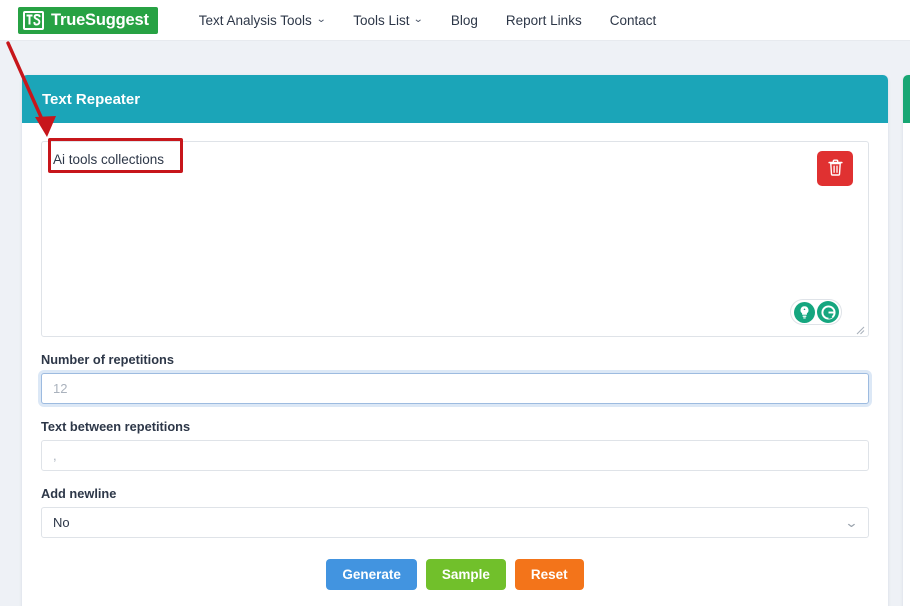 The width and height of the screenshot is (910, 606). Describe the element at coordinates (455, 388) in the screenshot. I see `repetitions-input` at that location.